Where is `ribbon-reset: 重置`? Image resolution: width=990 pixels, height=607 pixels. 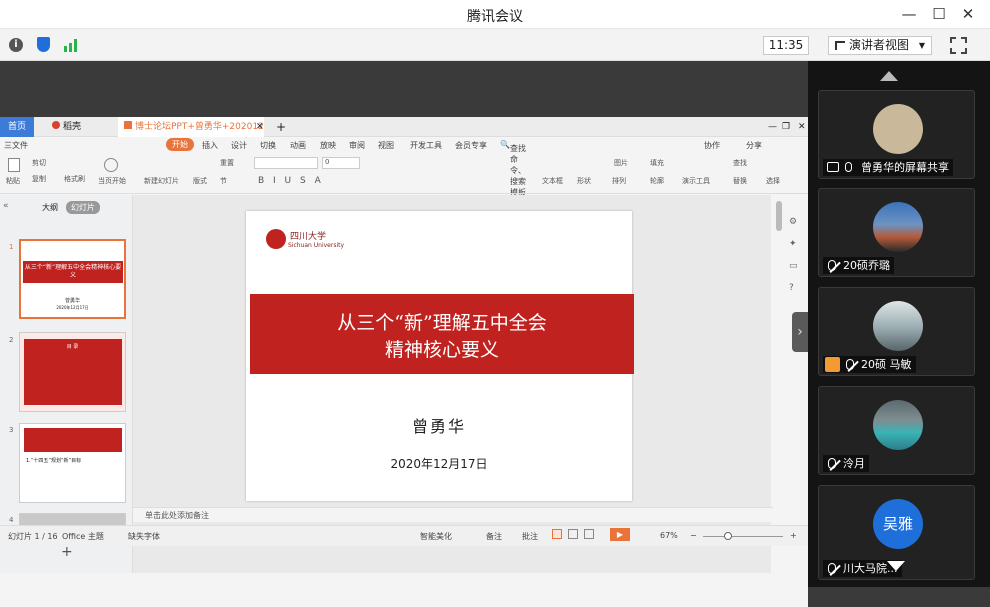 ribbon-reset: 重置 is located at coordinates (227, 163).